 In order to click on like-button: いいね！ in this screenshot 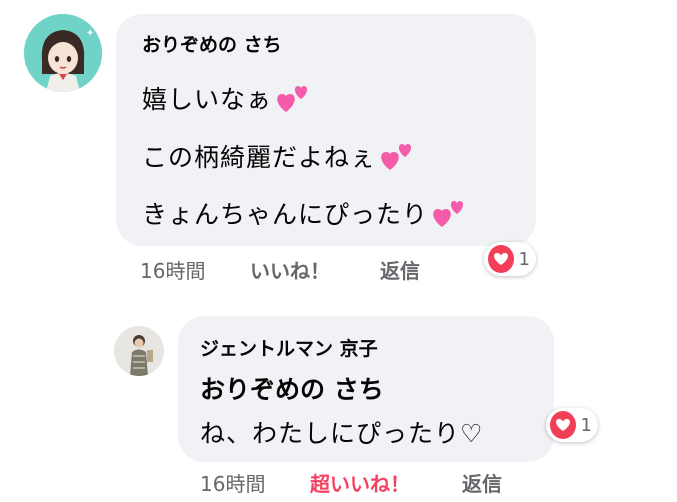, I will do `click(290, 269)`.